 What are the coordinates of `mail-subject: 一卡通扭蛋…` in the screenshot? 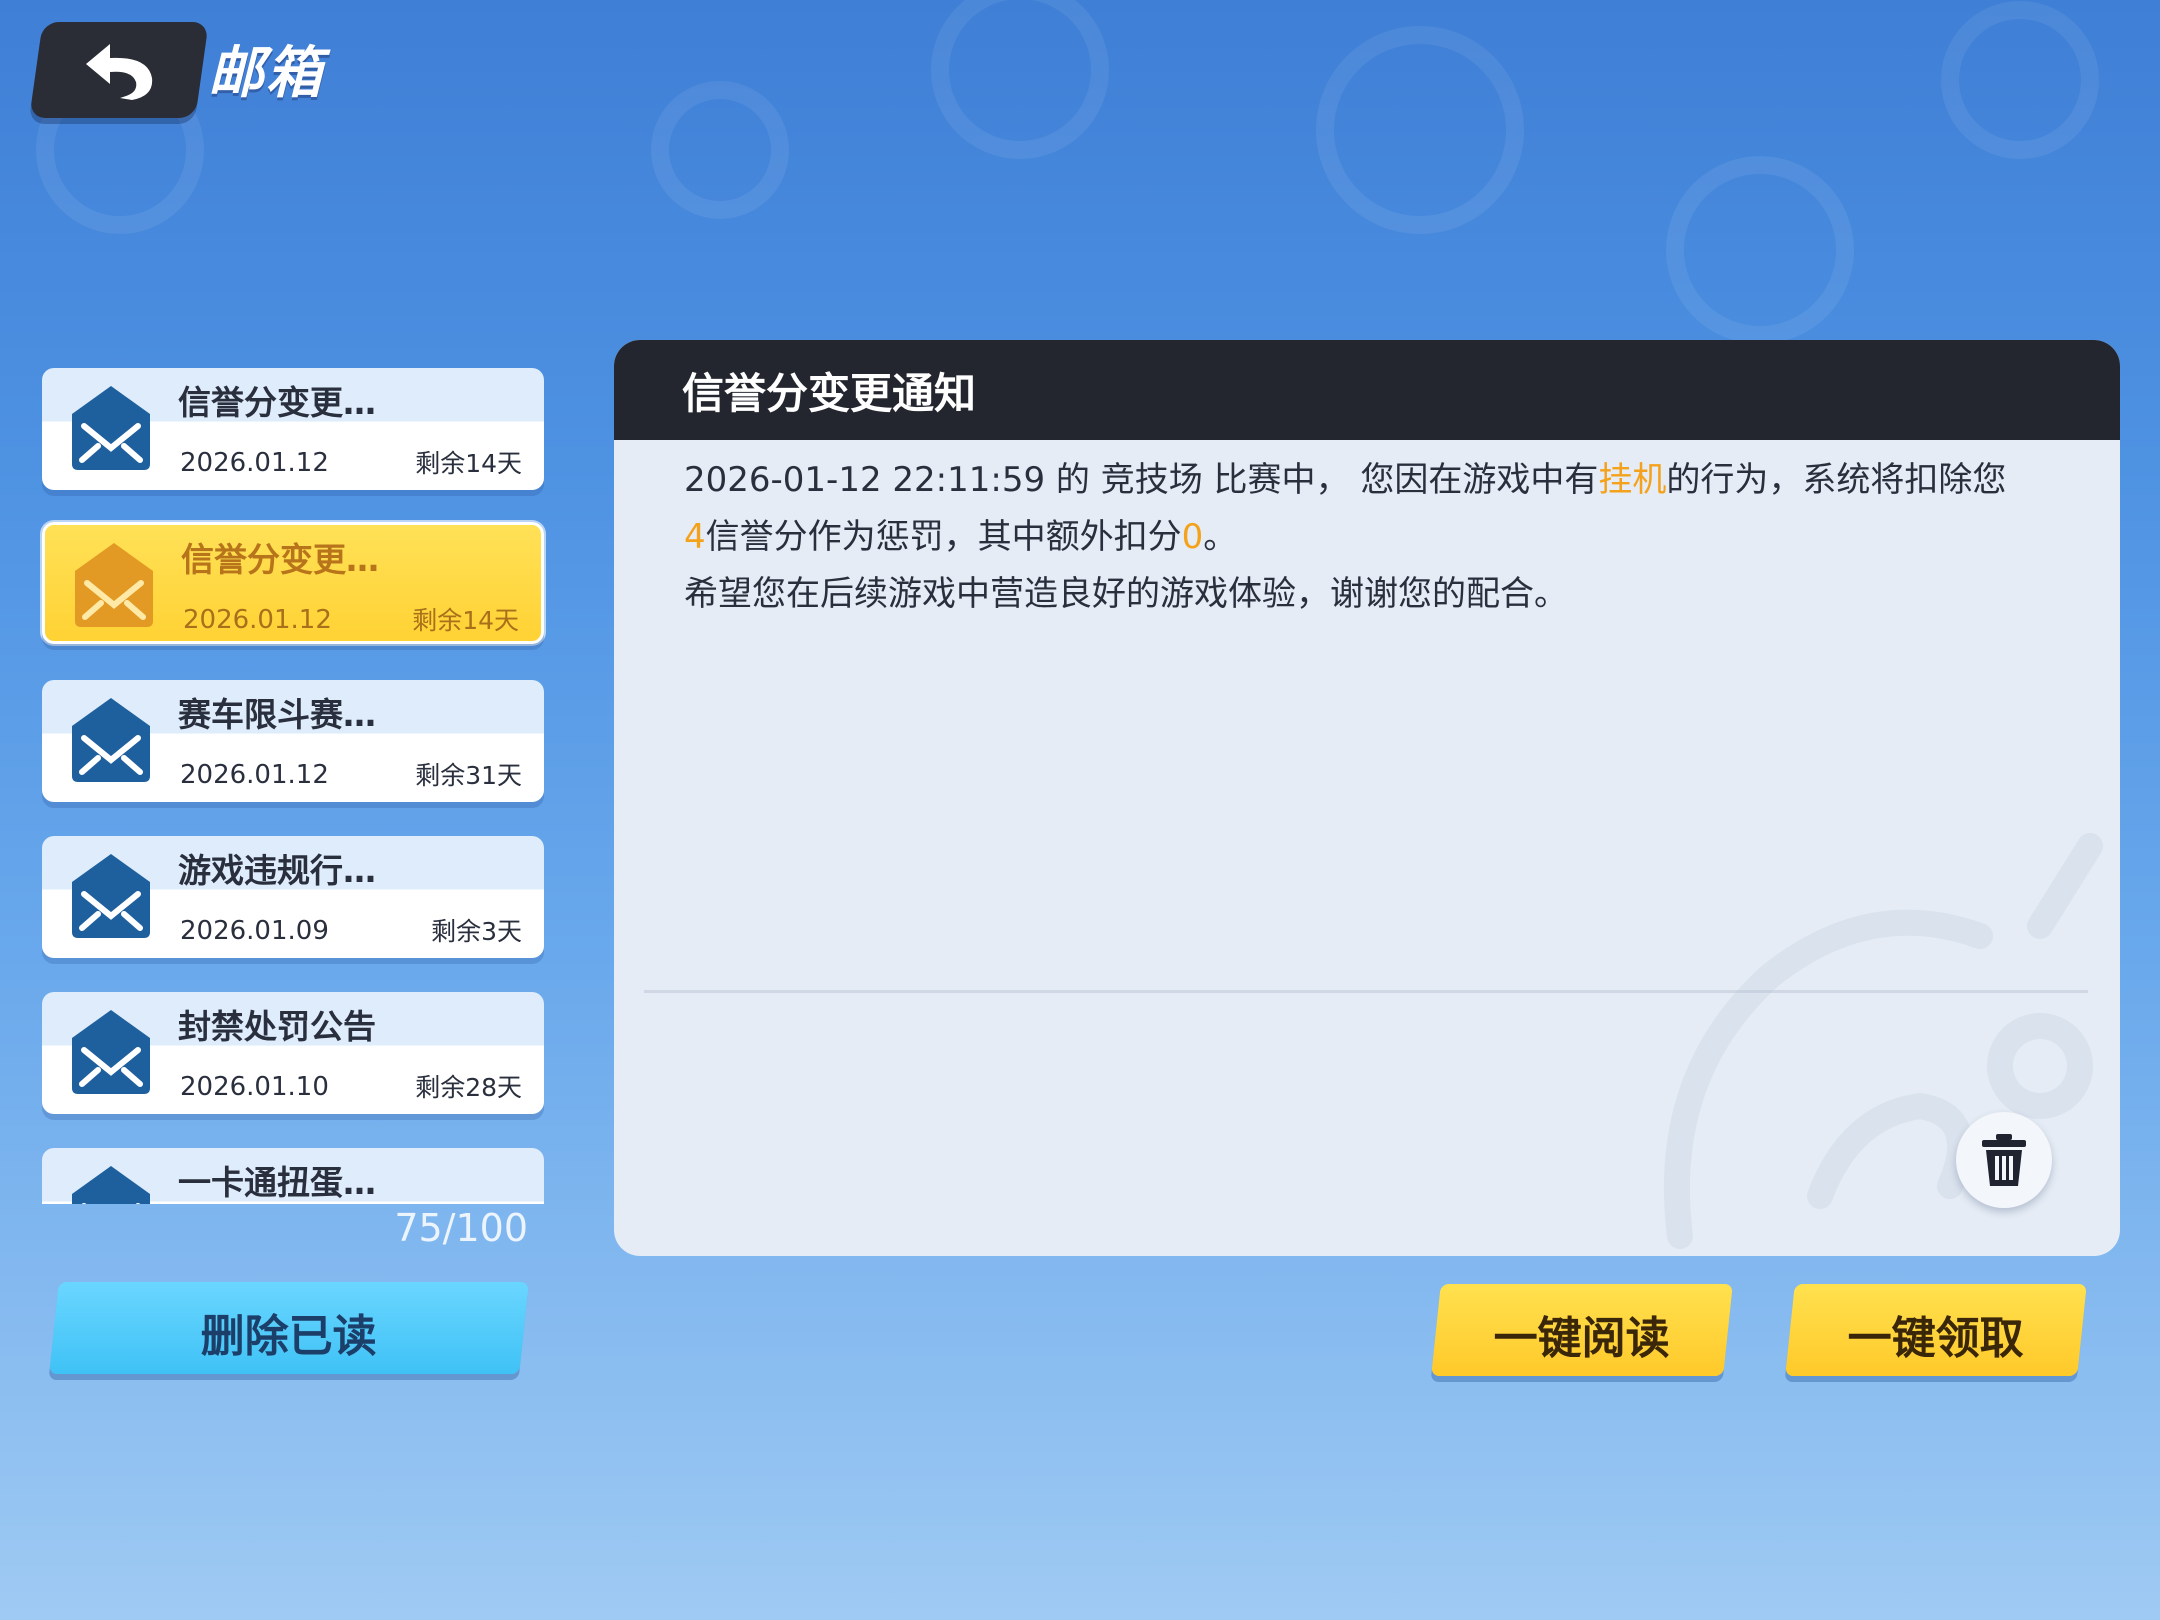 It's located at (277, 1182).